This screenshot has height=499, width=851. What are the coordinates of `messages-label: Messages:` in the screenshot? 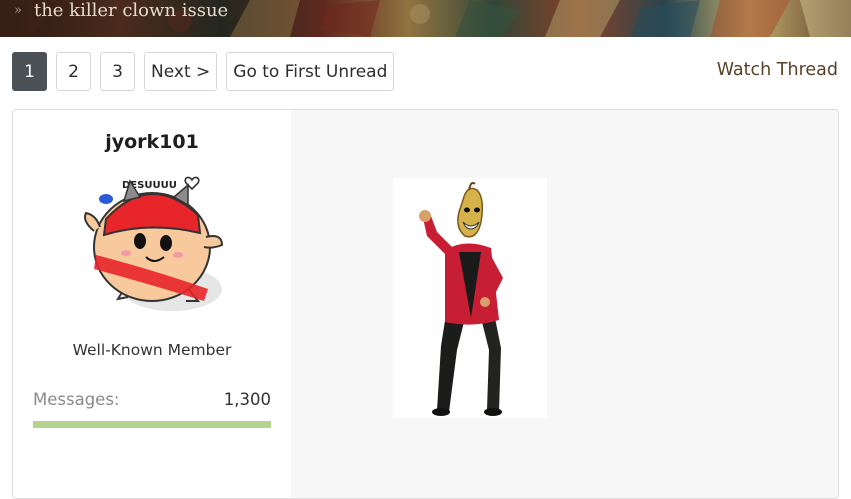 It's located at (76, 399).